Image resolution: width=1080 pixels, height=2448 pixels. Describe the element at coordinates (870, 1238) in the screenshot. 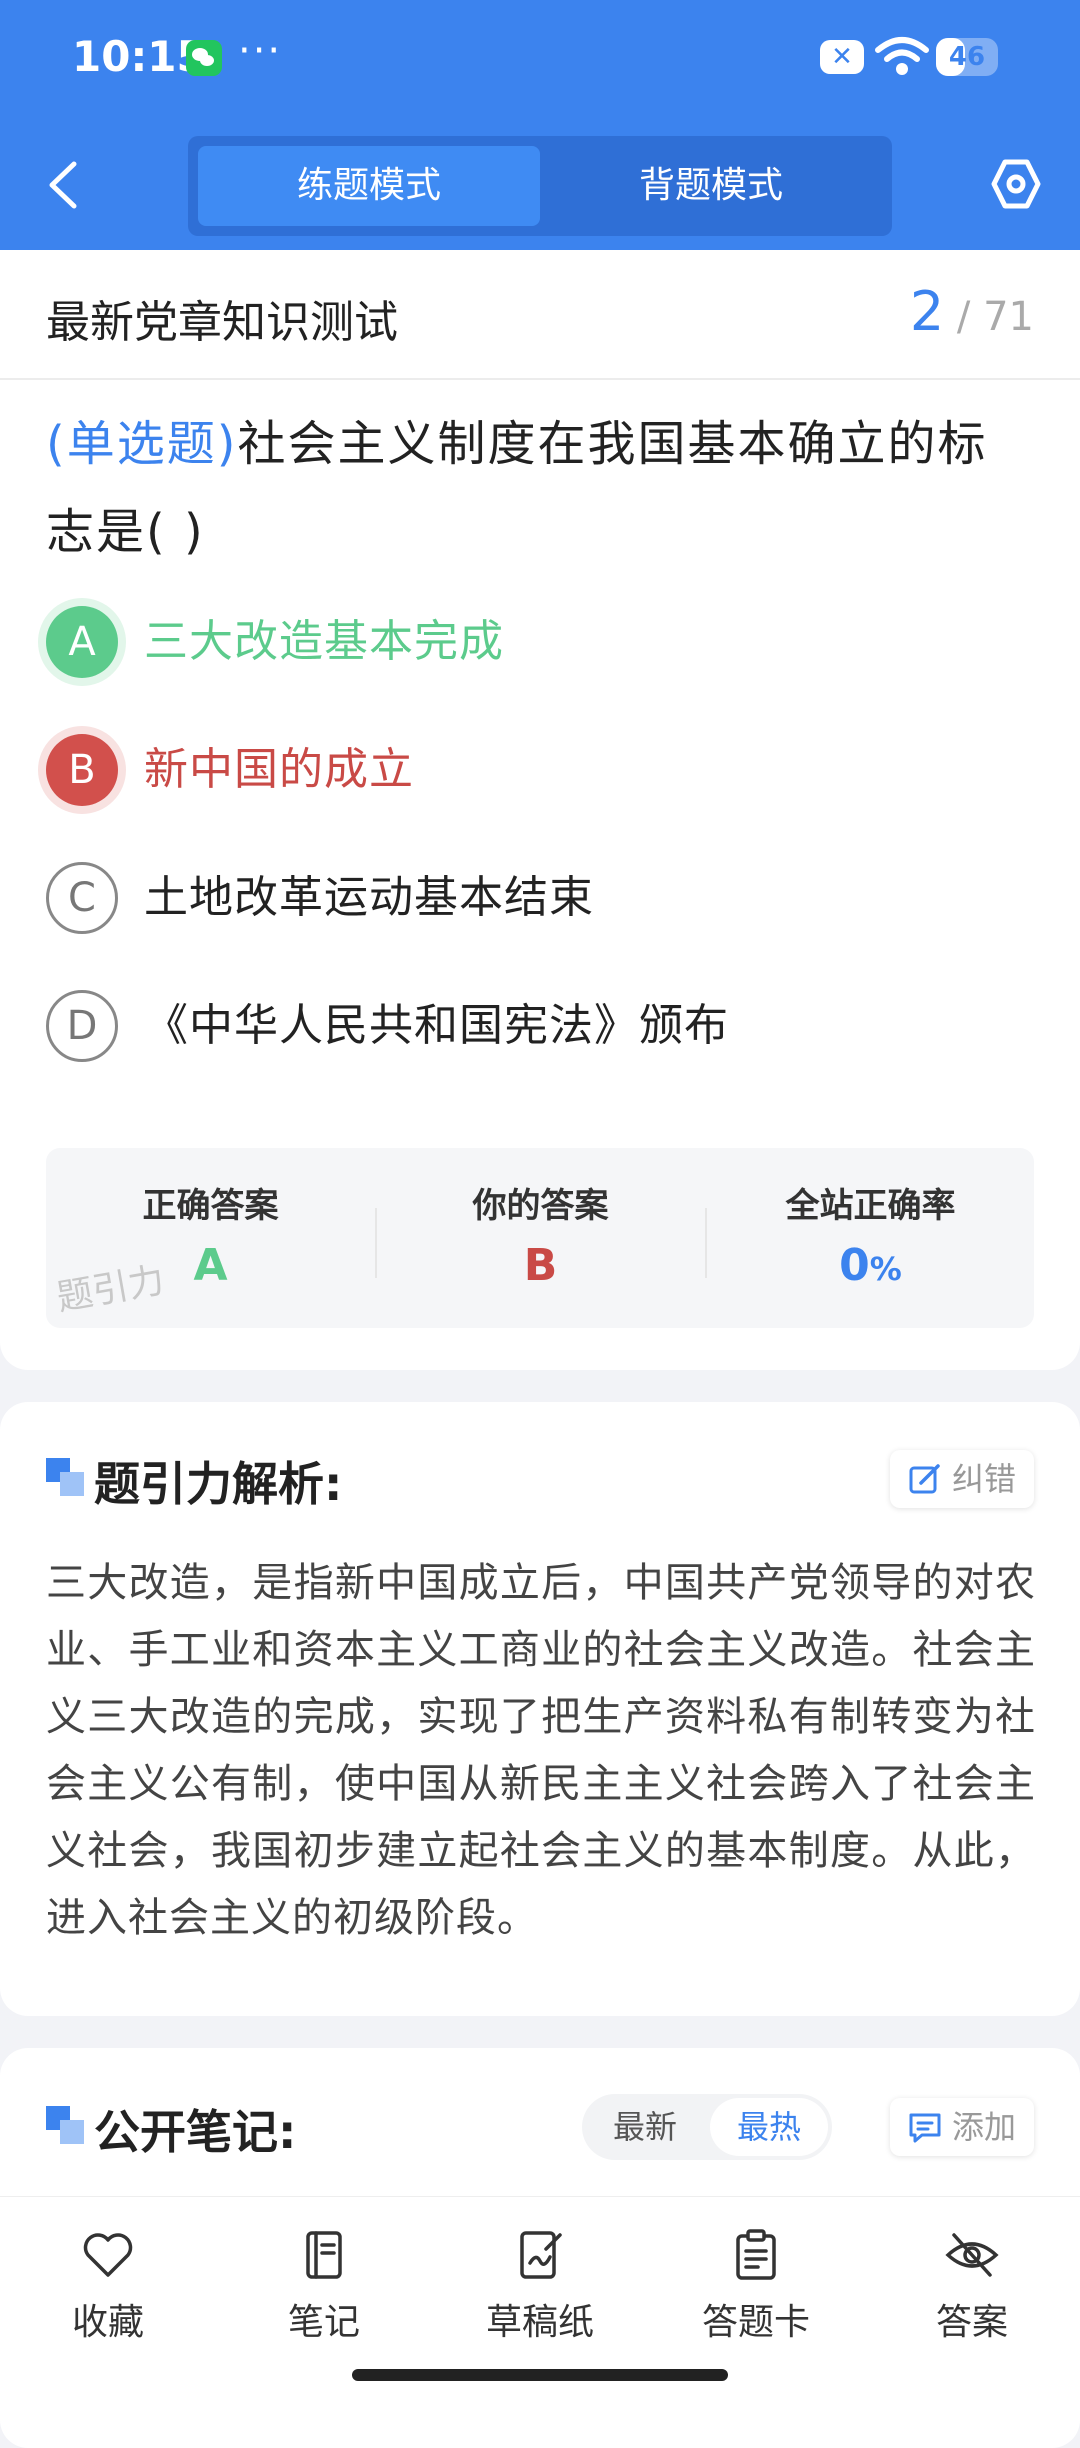

I see `site-accuracy: 全站正确率 0%` at that location.